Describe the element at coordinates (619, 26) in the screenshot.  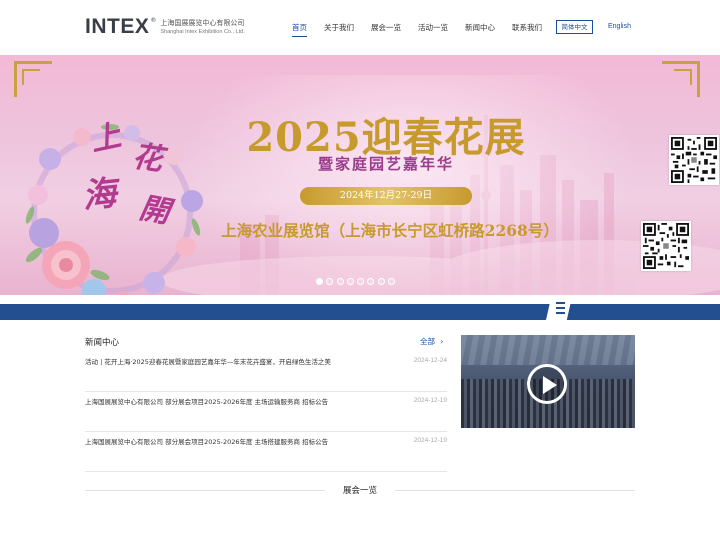
I see `lang-english-link: English` at that location.